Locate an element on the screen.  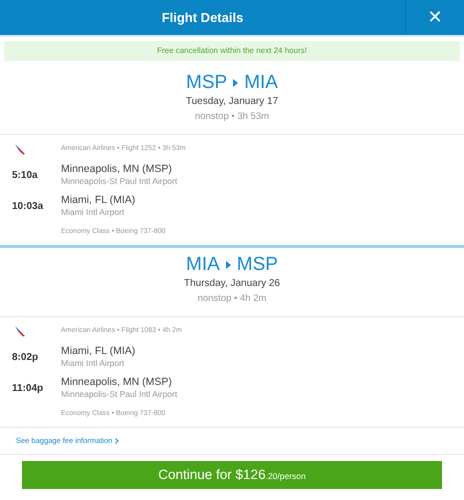
chevron-icon is located at coordinates (117, 441).